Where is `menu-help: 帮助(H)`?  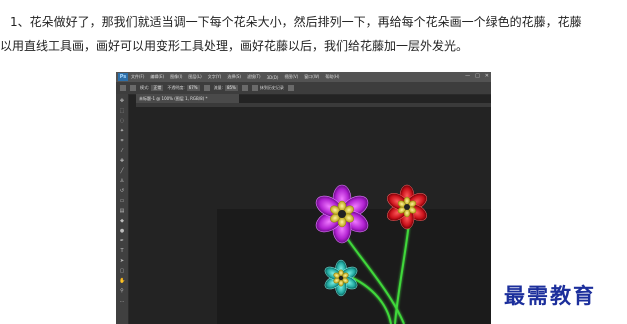 menu-help: 帮助(H) is located at coordinates (332, 77).